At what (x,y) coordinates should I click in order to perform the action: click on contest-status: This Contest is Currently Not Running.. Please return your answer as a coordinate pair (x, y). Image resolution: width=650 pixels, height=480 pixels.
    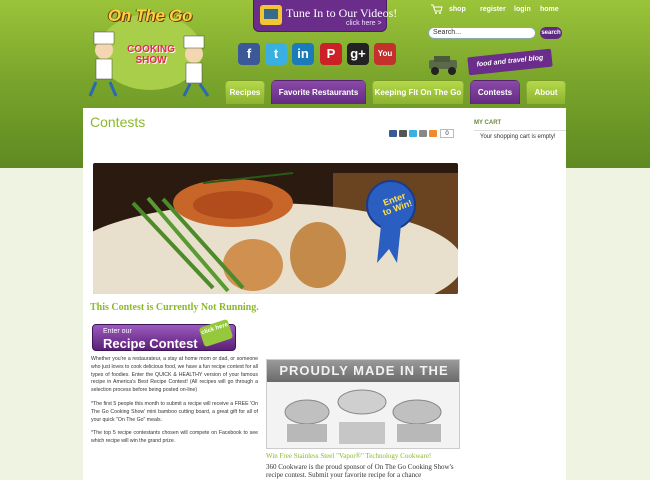
    Looking at the image, I should click on (174, 307).